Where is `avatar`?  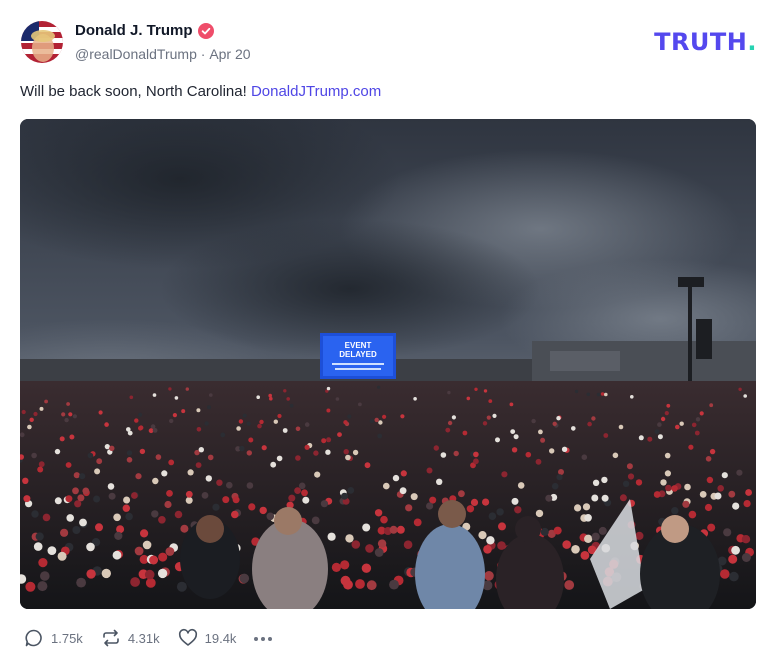
avatar is located at coordinates (42, 42).